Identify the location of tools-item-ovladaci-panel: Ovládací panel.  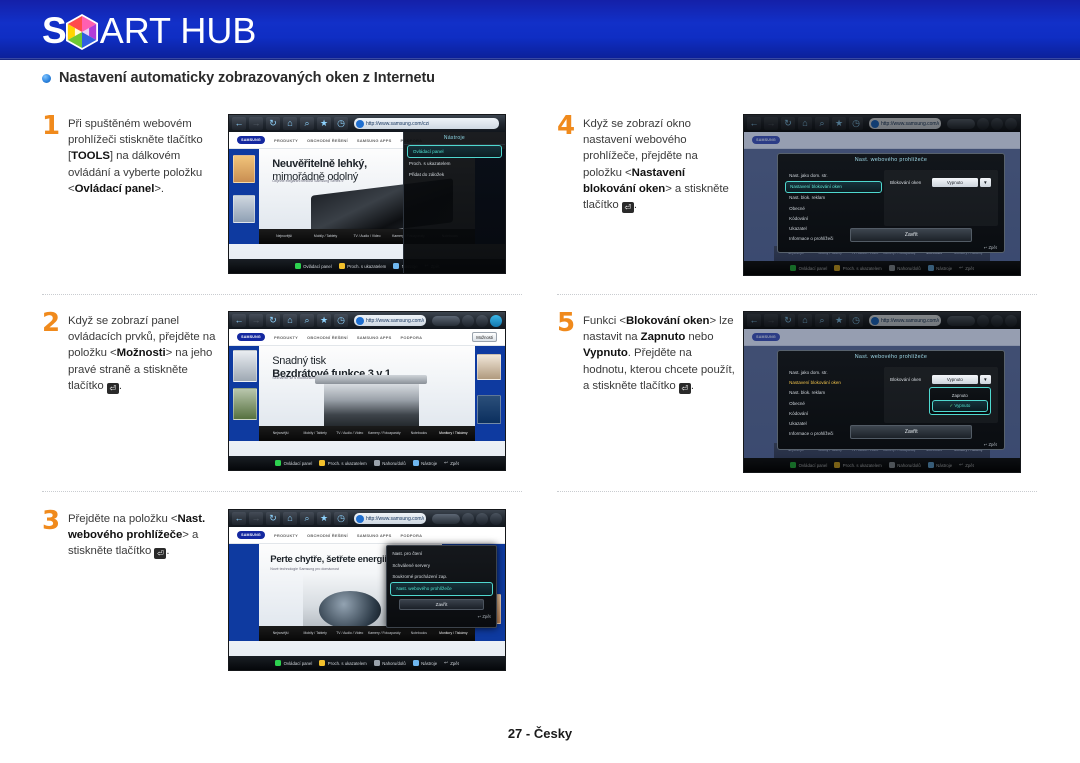
(454, 151).